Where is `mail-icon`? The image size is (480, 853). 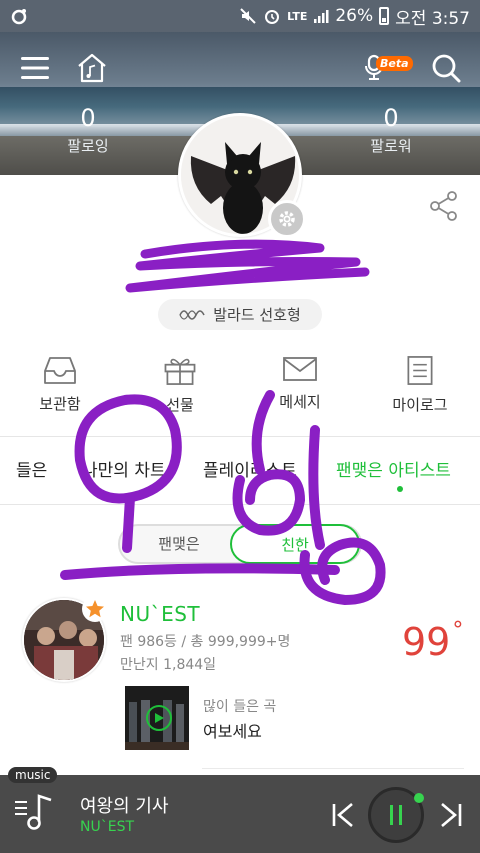
mail-icon is located at coordinates (300, 369).